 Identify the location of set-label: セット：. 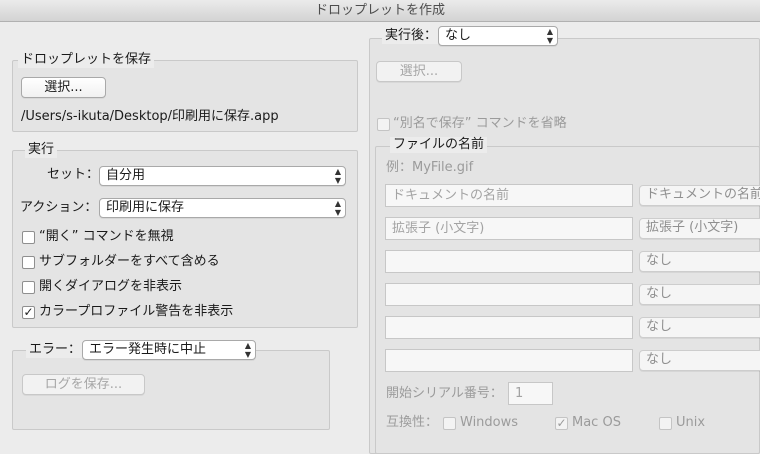
(73, 174).